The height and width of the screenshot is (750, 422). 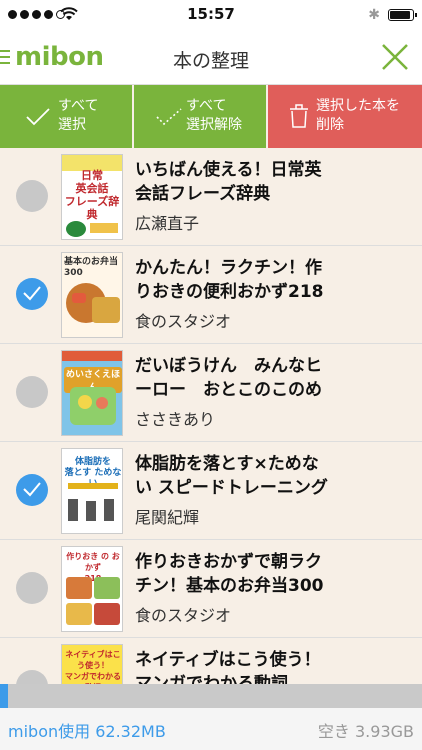 I want to click on nav-header: mibon 本の整理, so click(x=211, y=57).